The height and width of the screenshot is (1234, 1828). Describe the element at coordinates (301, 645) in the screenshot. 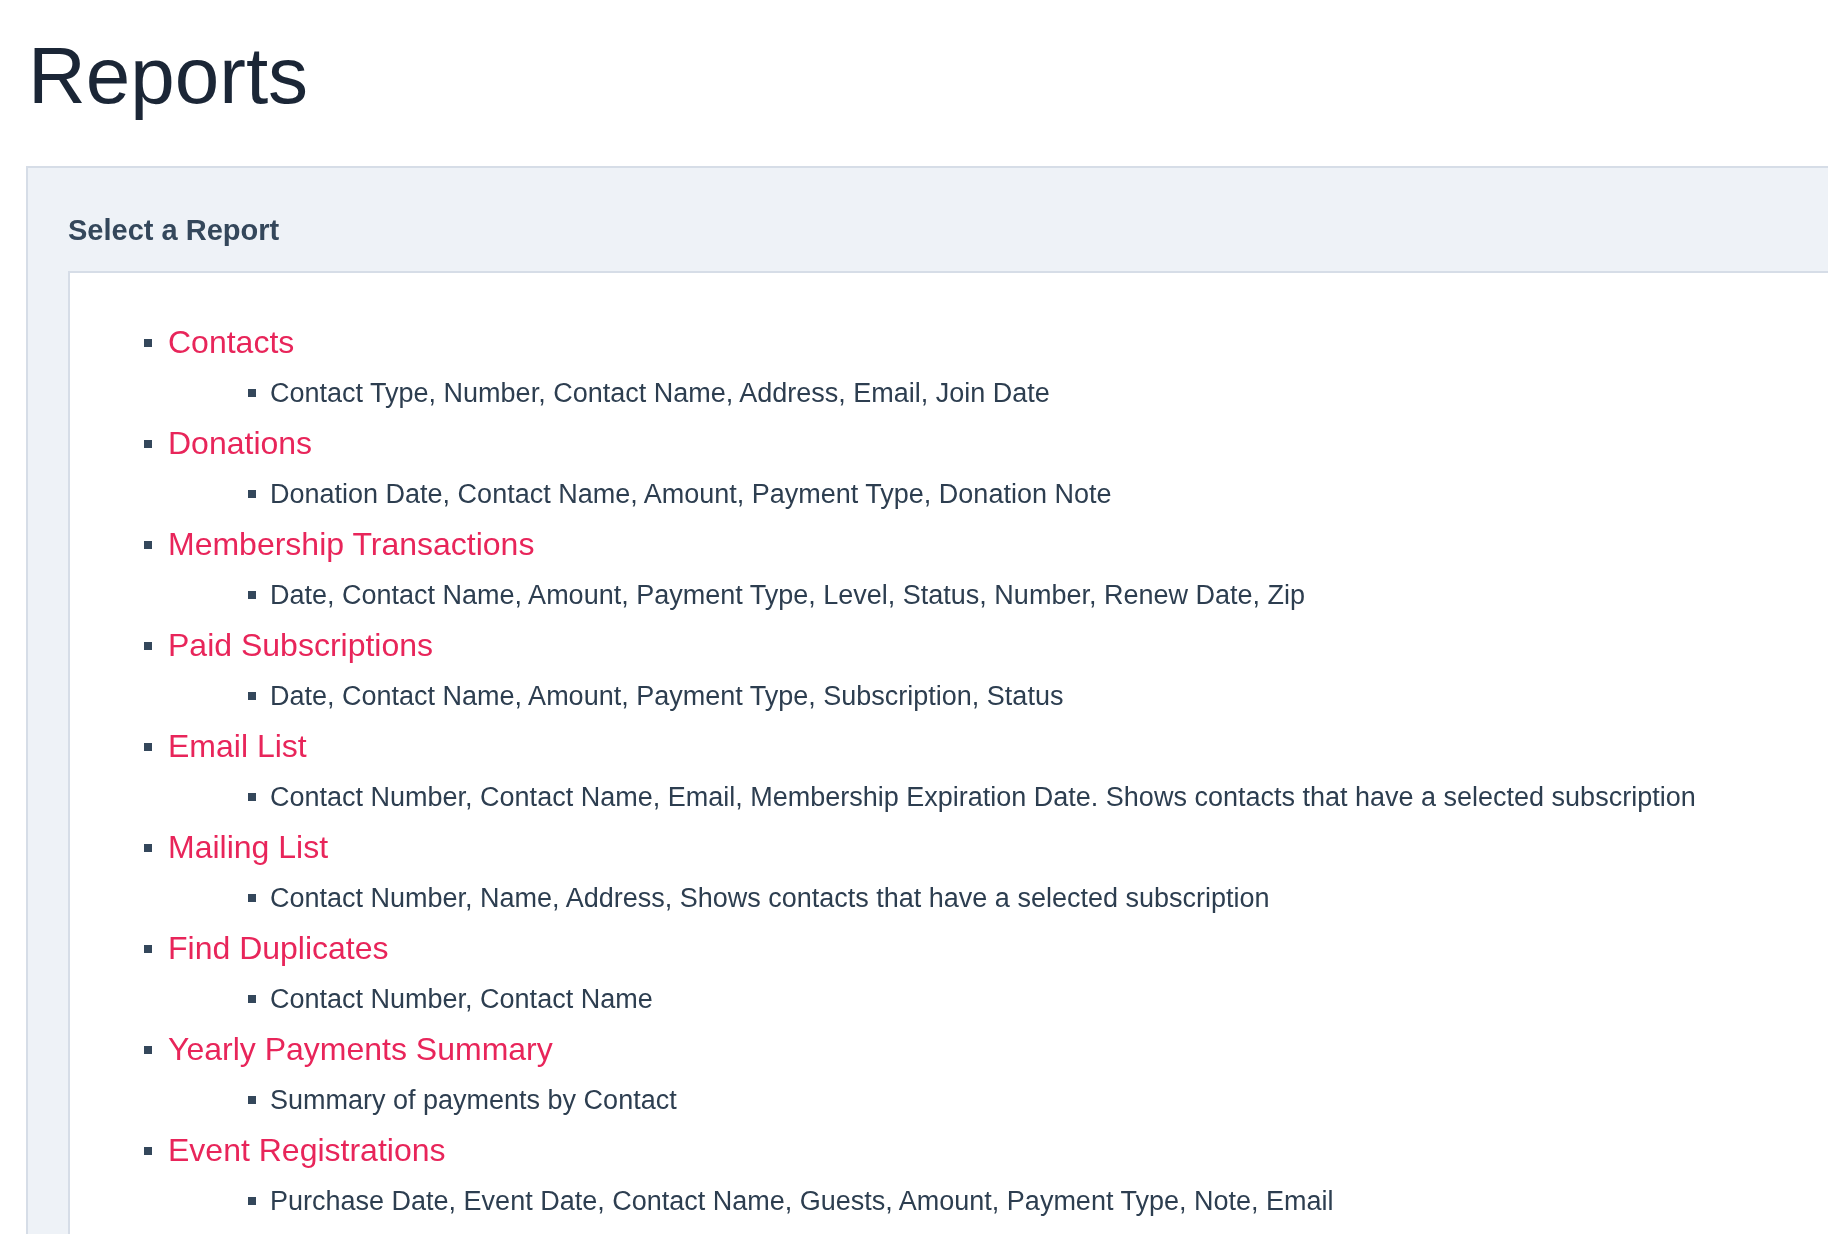

I see `report-link: Paid Subscriptions` at that location.